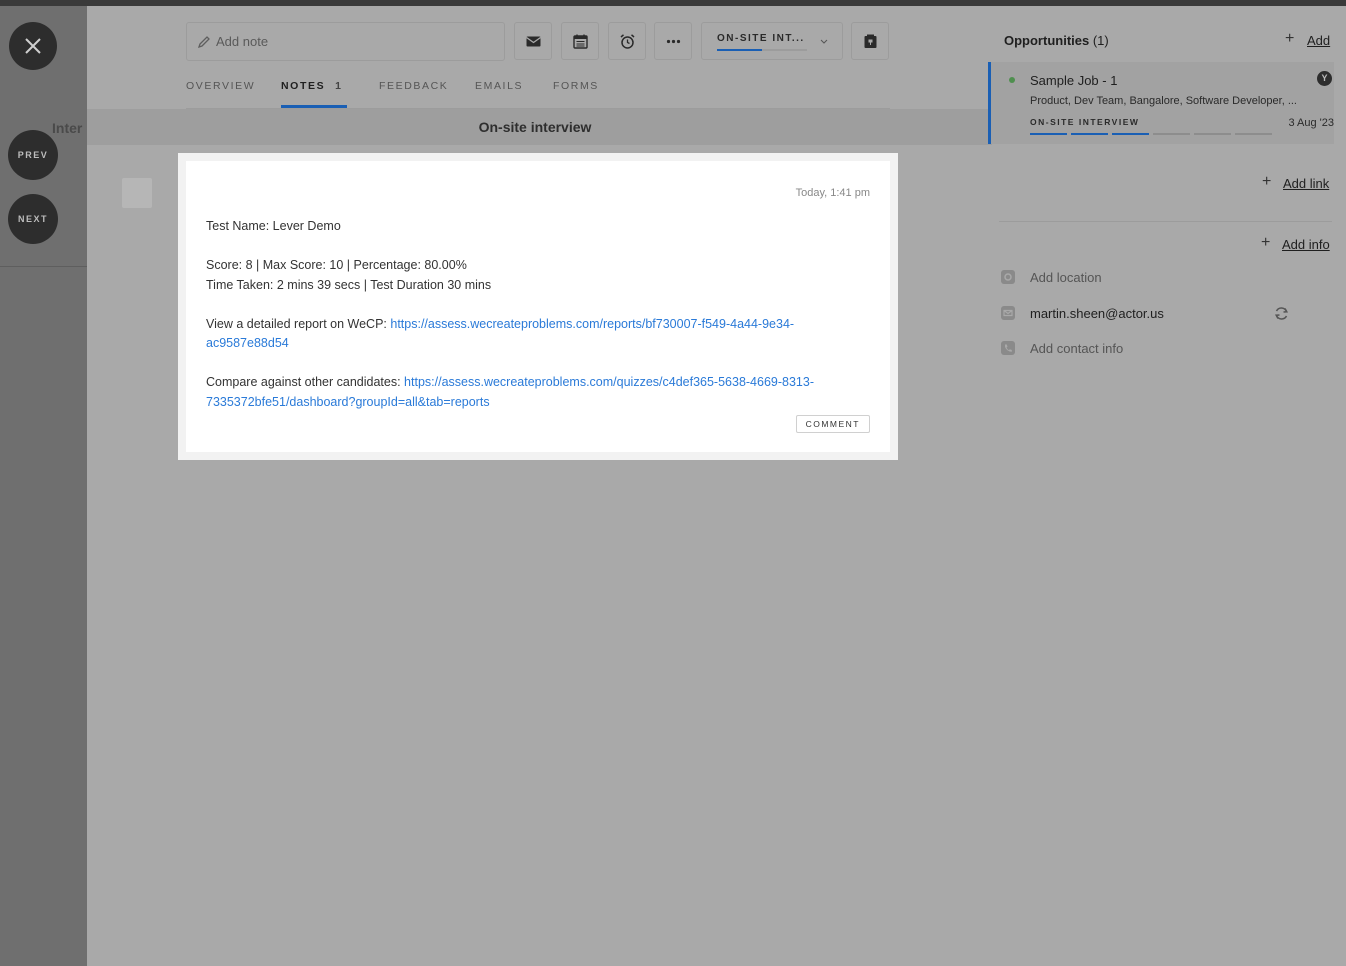 The width and height of the screenshot is (1346, 966). Describe the element at coordinates (247, 343) in the screenshot. I see `report-link-continued: ac9587e88d54` at that location.